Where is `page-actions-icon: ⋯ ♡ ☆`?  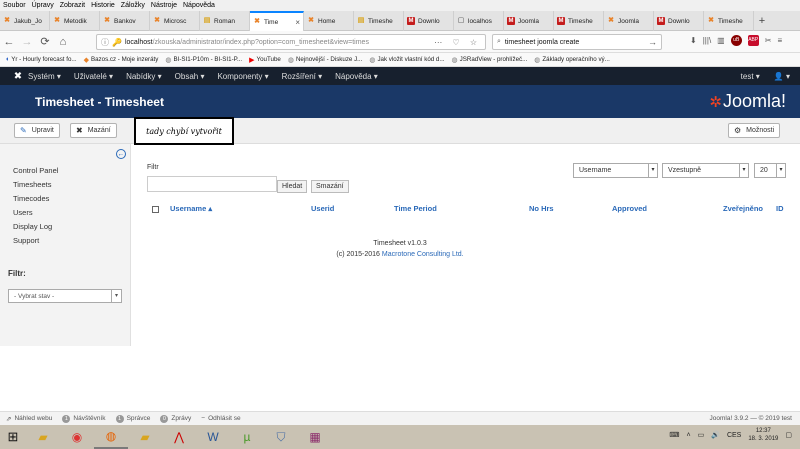
page-actions-icon: ⋯ ♡ ☆ is located at coordinates (457, 42).